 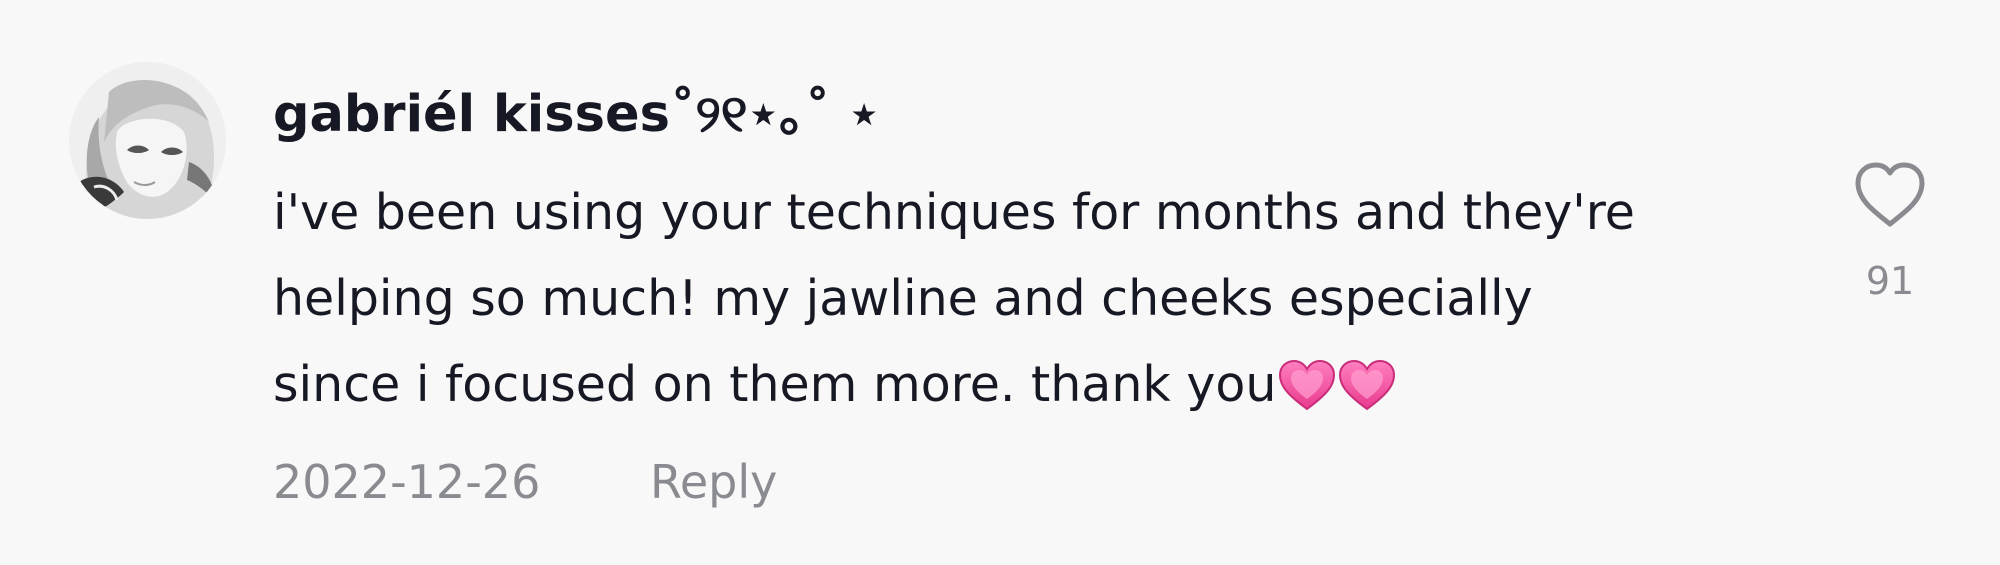 I want to click on like-group: 91, so click(x=1890, y=233).